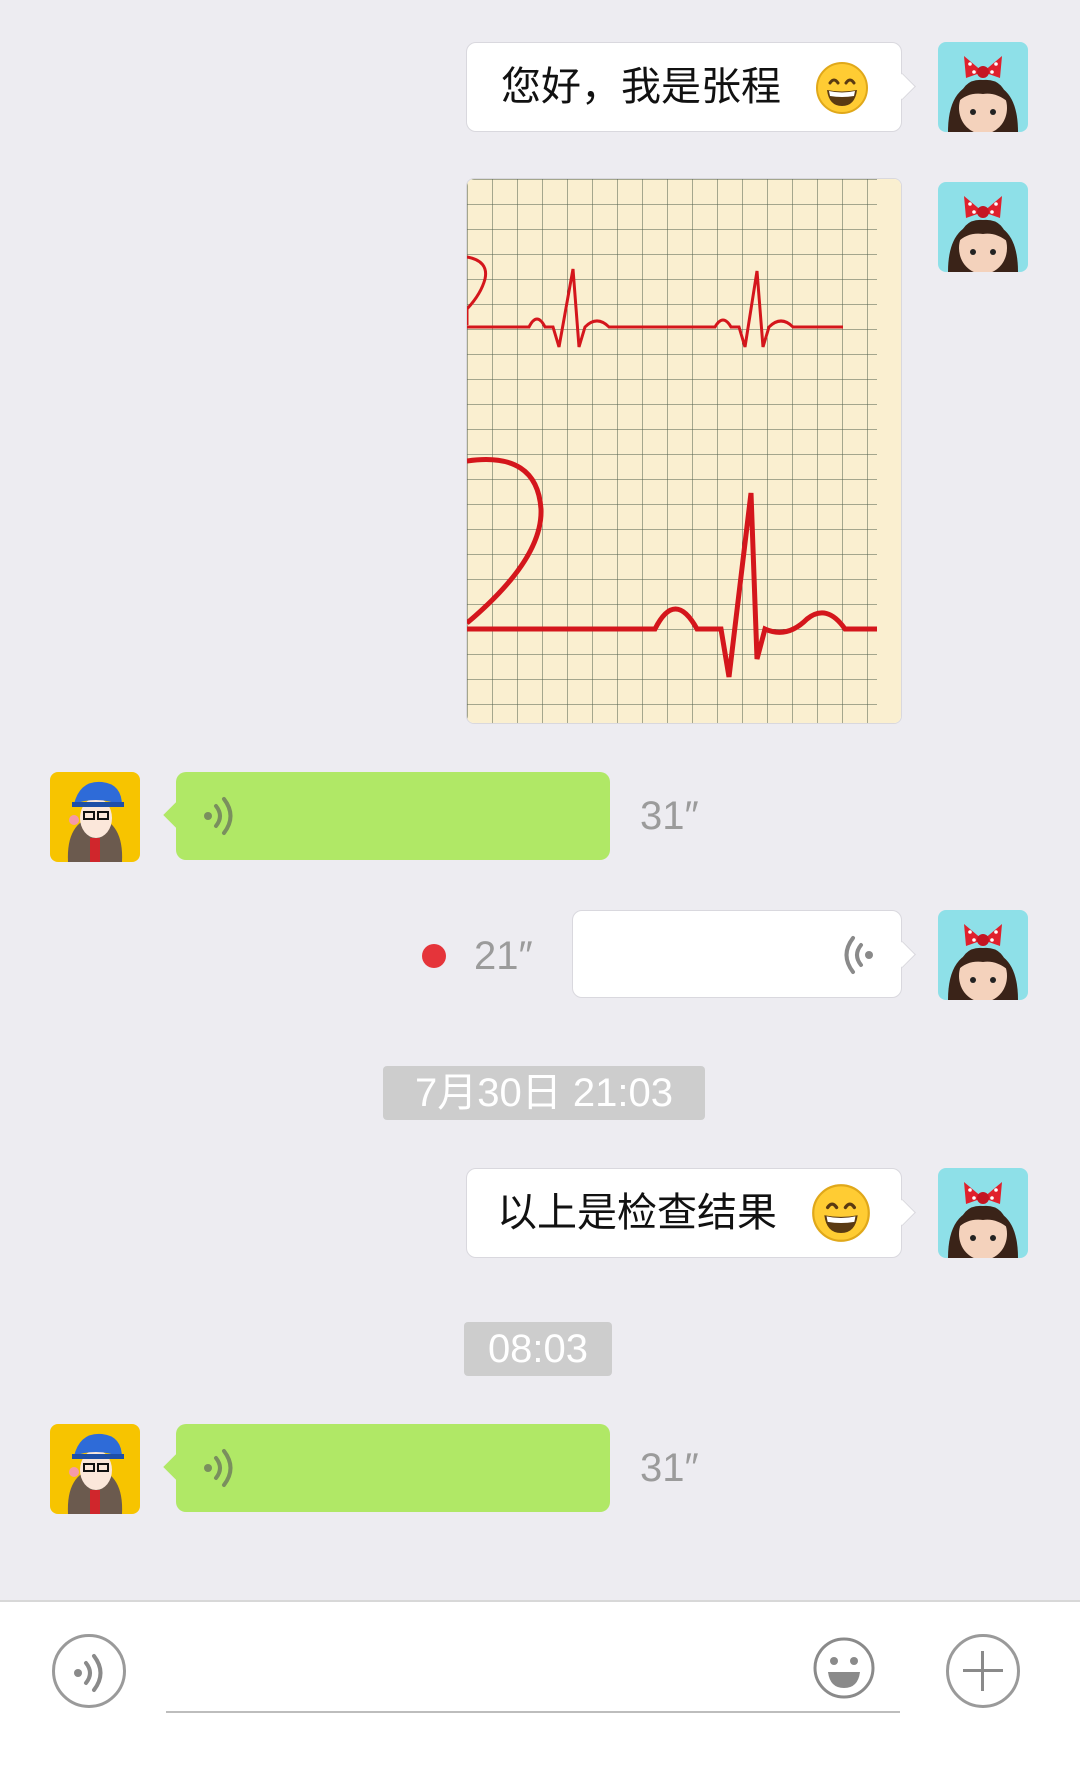 Image resolution: width=1080 pixels, height=1770 pixels. Describe the element at coordinates (540, 1685) in the screenshot. I see `input-bar` at that location.